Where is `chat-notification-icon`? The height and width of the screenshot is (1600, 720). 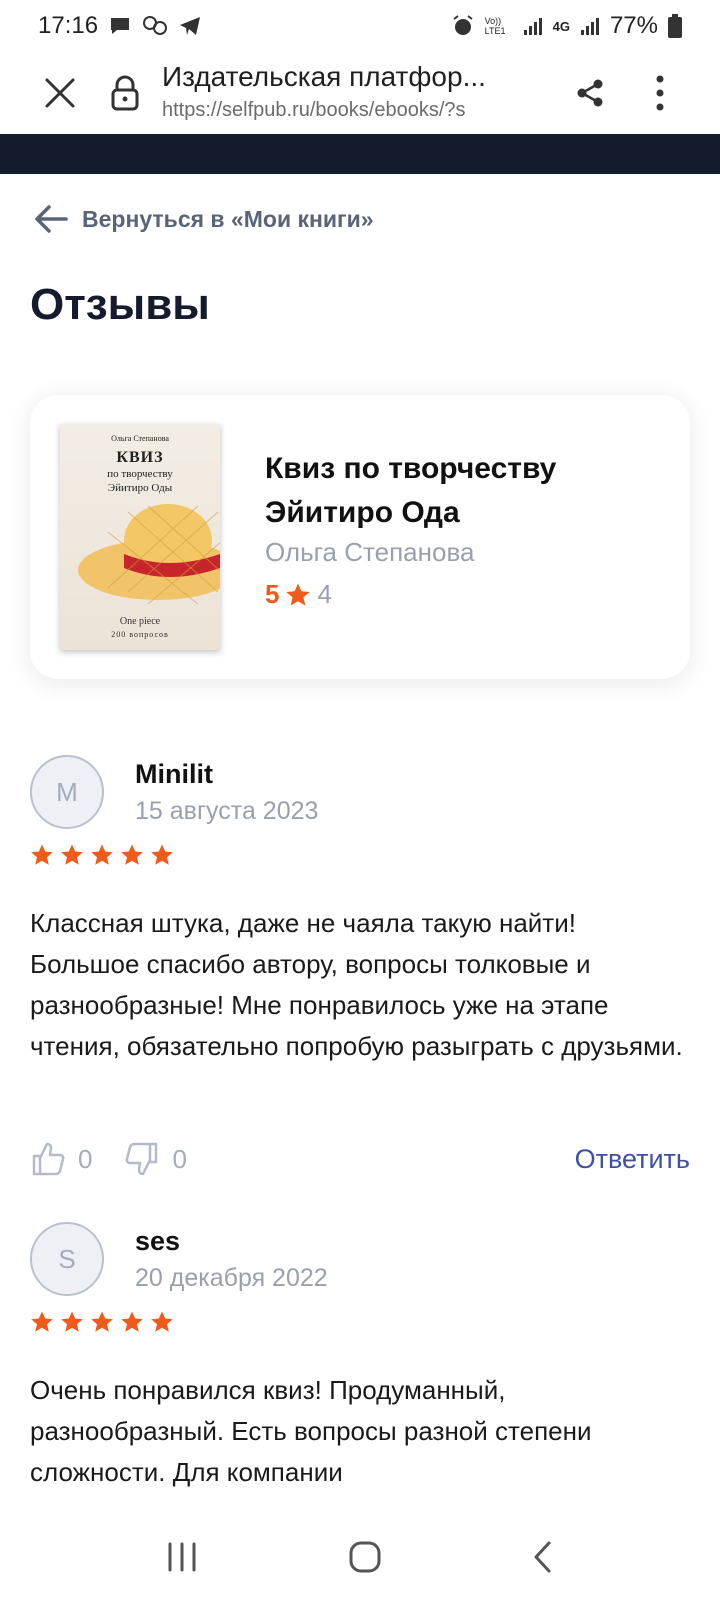 chat-notification-icon is located at coordinates (120, 26).